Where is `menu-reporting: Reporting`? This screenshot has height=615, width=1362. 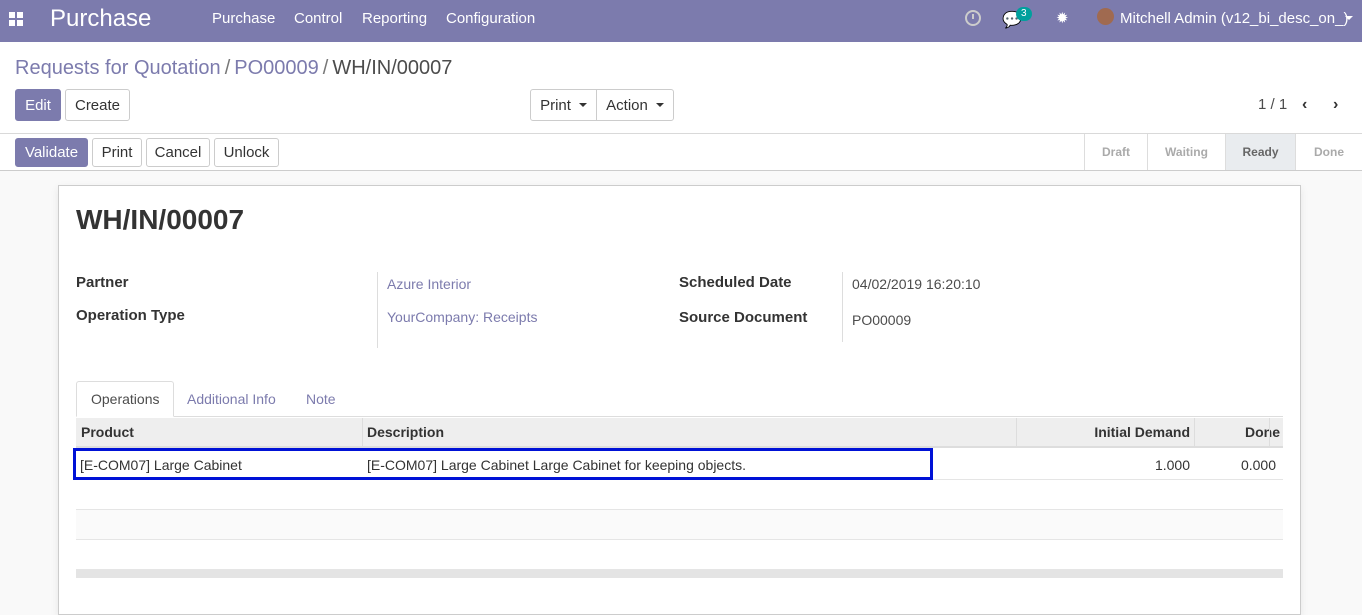
menu-reporting: Reporting is located at coordinates (394, 18).